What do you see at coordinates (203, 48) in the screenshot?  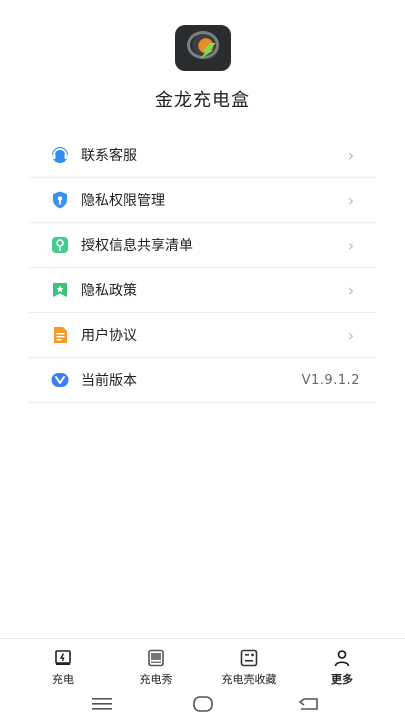 I see `app-logo-icon` at bounding box center [203, 48].